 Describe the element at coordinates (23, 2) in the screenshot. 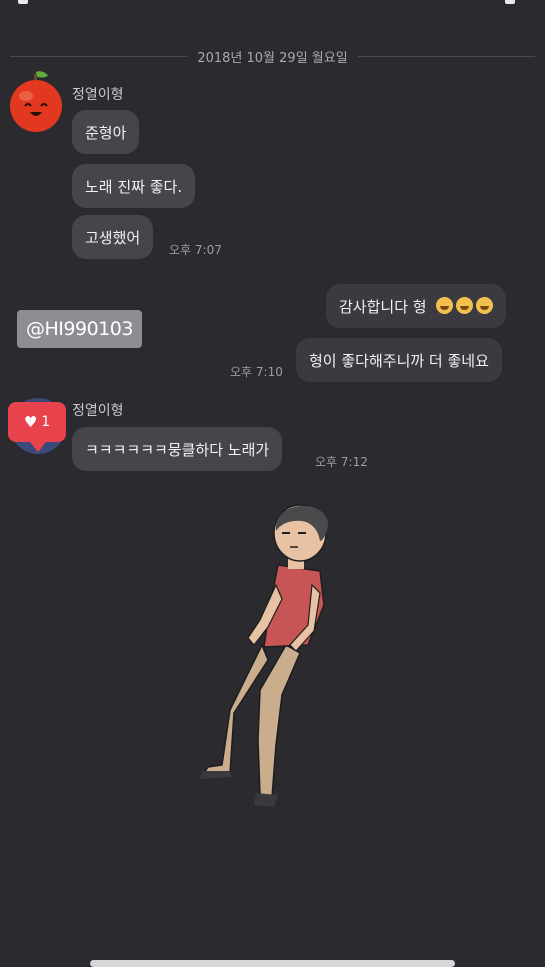

I see `back-icon` at that location.